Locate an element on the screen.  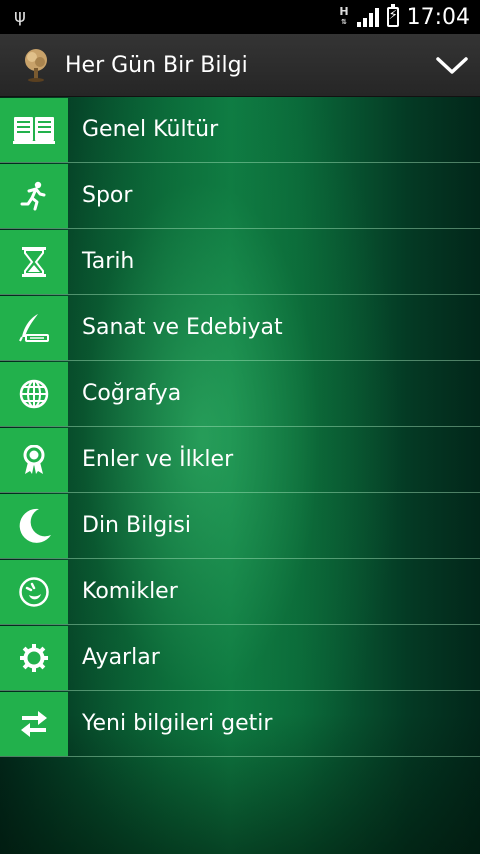
award-icon is located at coordinates (34, 459).